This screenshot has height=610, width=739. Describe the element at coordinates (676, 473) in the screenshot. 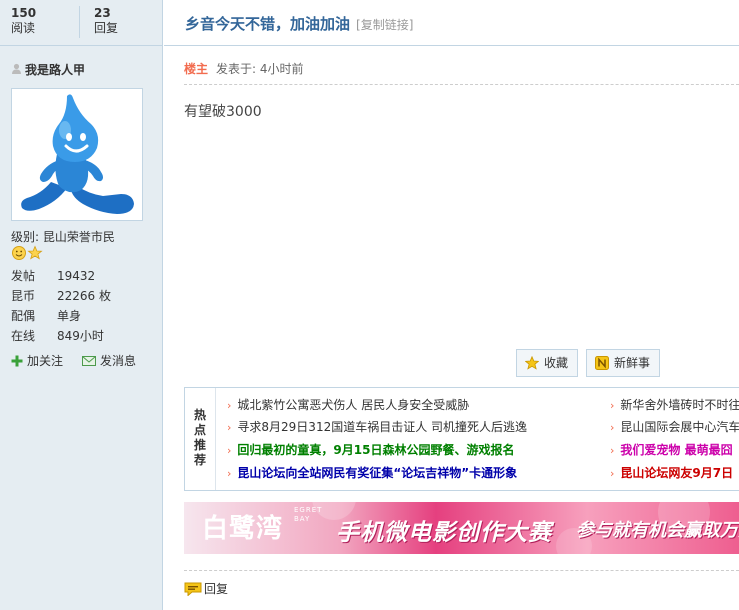

I see `hot-item-link: 昆山论坛网友9月7日` at that location.